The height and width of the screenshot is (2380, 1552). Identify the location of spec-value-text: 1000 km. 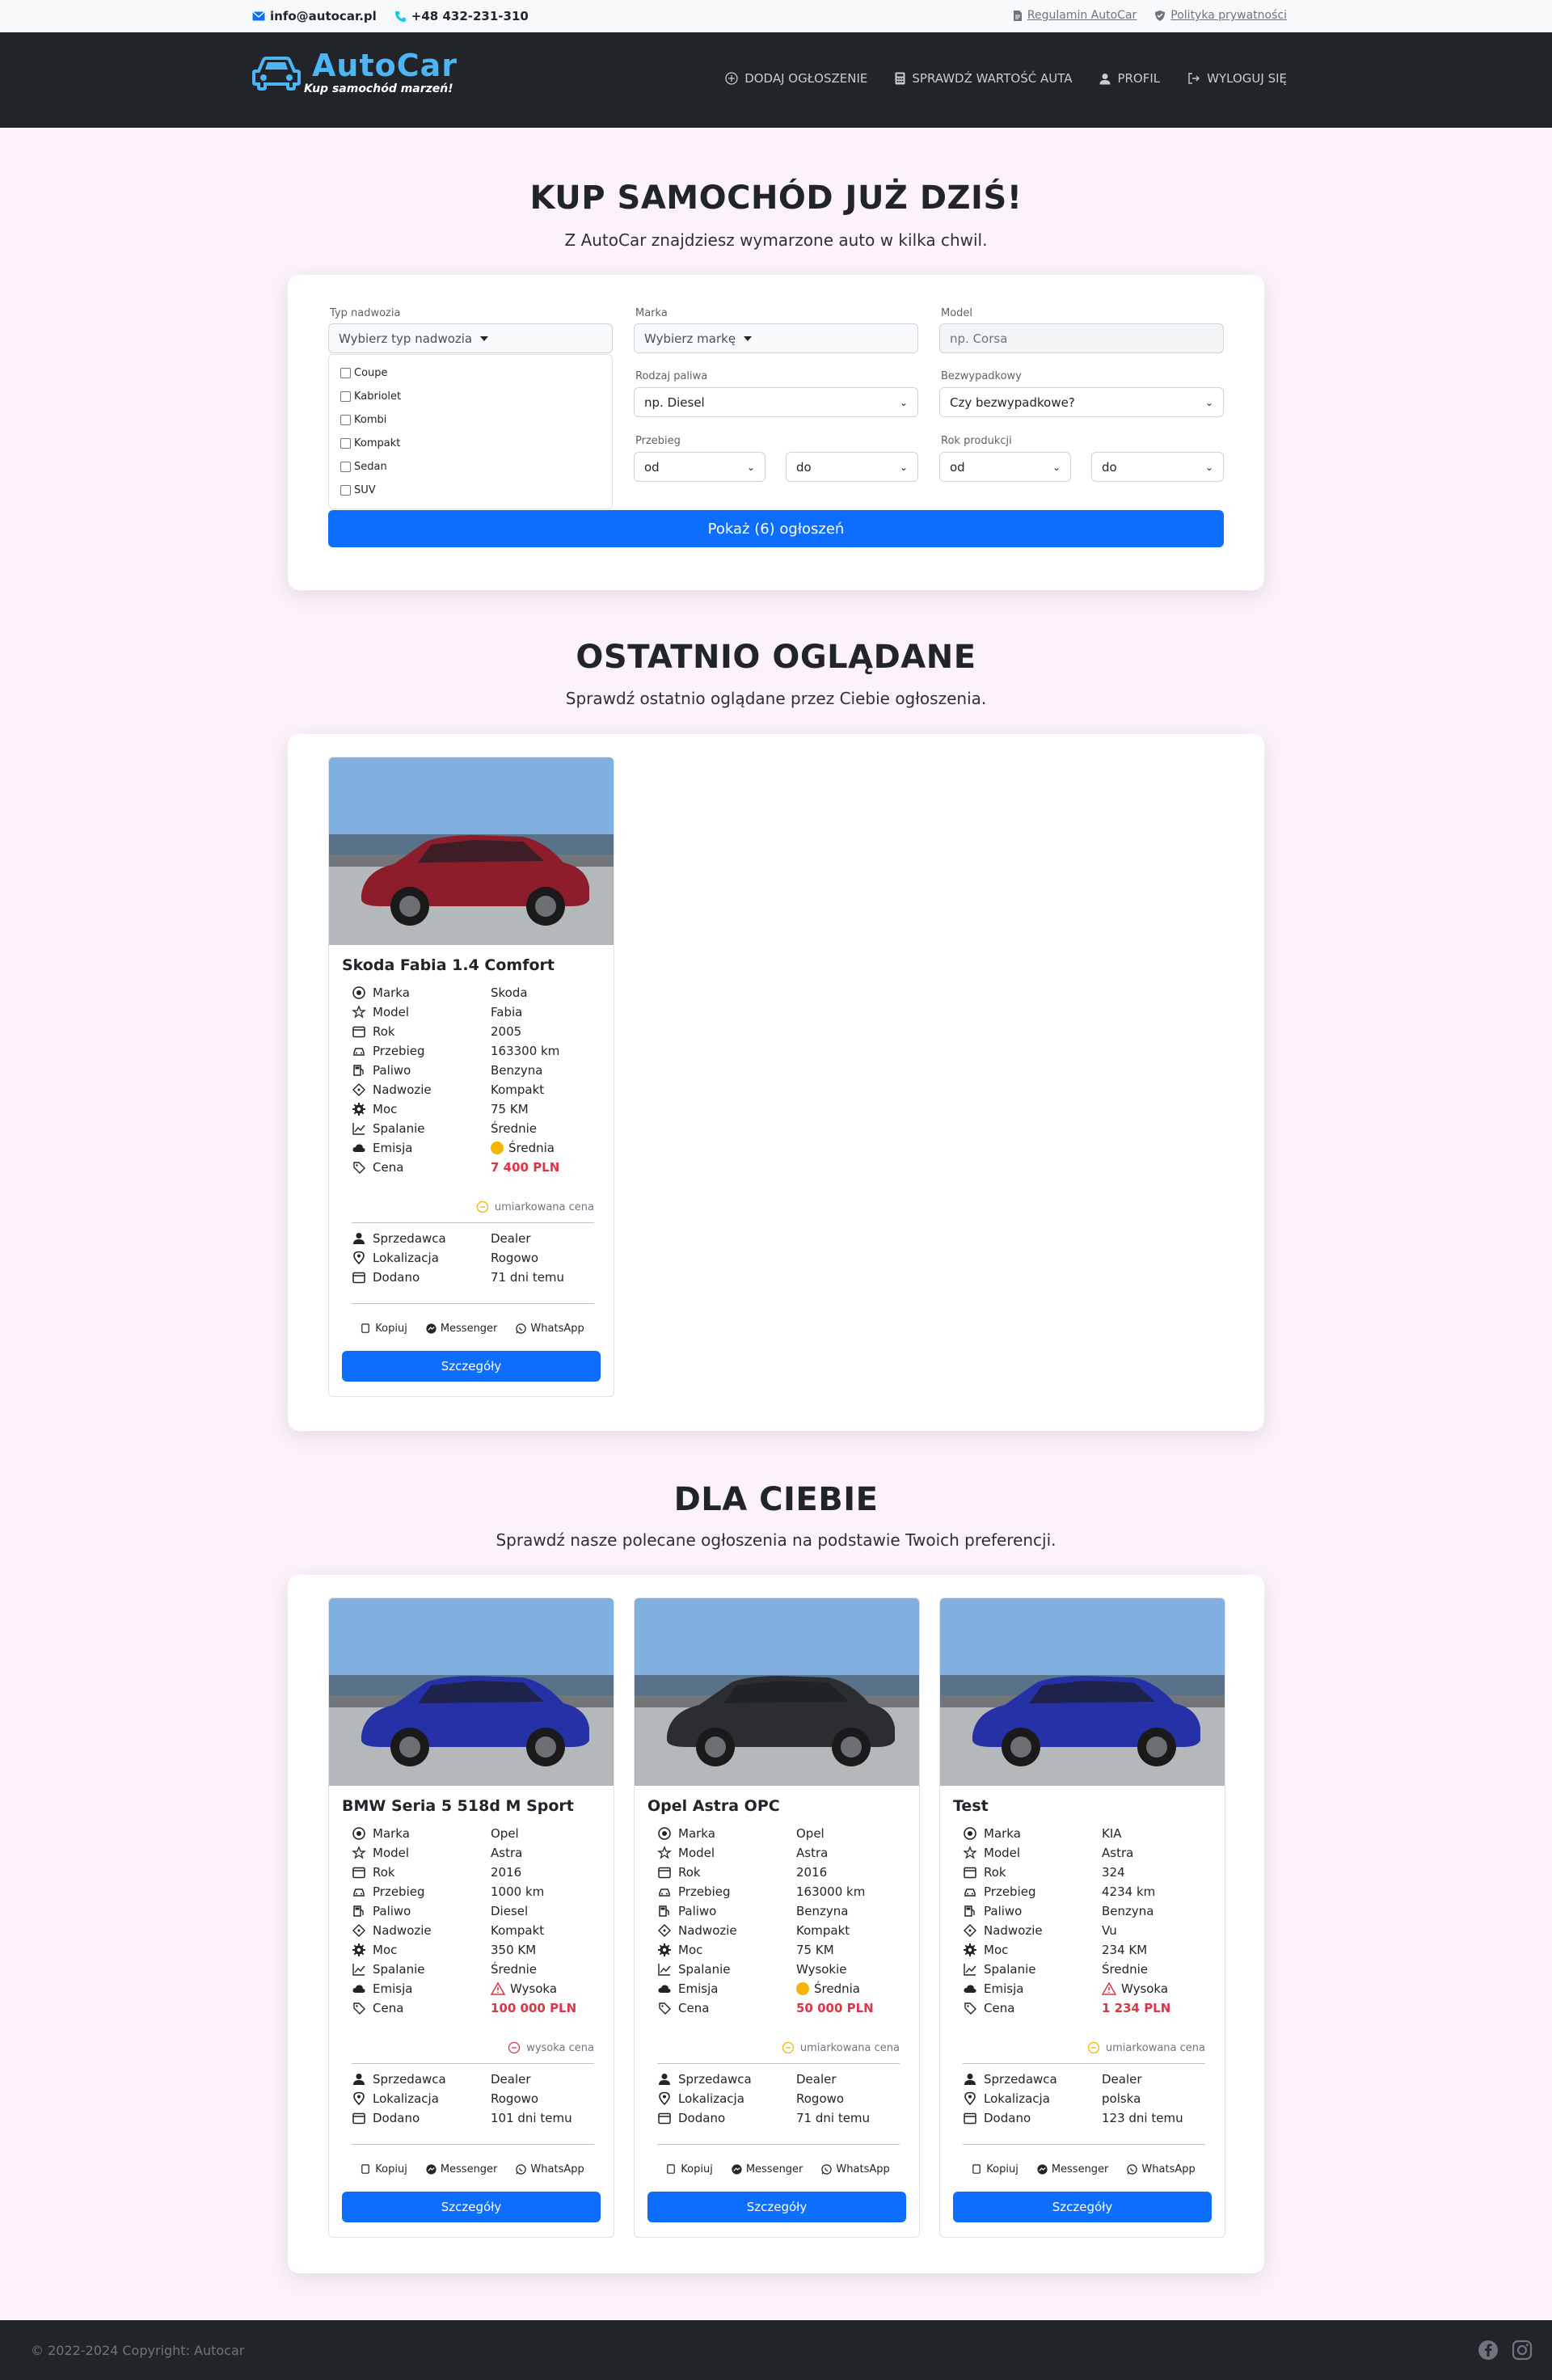
(518, 1891).